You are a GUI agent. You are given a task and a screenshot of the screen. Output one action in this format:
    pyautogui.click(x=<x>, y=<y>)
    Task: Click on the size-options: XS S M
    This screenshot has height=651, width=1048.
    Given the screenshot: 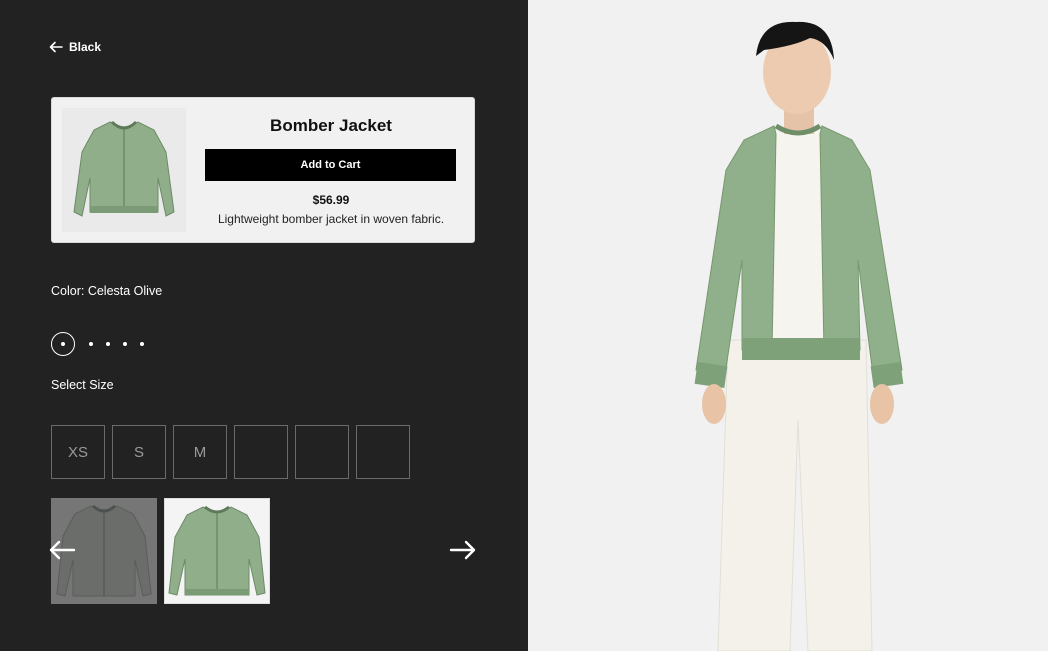 What is the action you would take?
    pyautogui.click(x=230, y=452)
    